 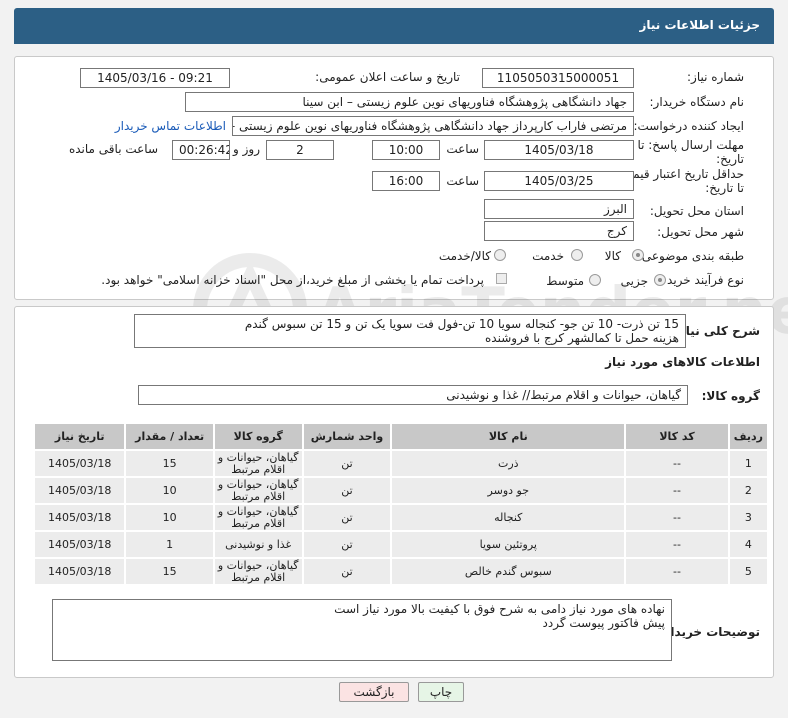 I want to click on validity-time-label: ساعت, so click(x=462, y=181).